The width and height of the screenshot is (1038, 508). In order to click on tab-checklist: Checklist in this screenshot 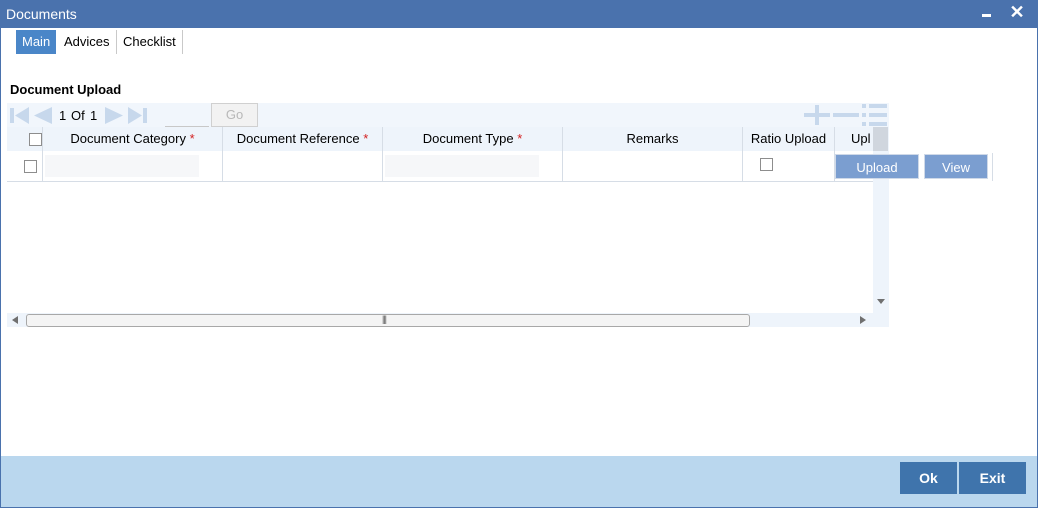, I will do `click(150, 42)`.